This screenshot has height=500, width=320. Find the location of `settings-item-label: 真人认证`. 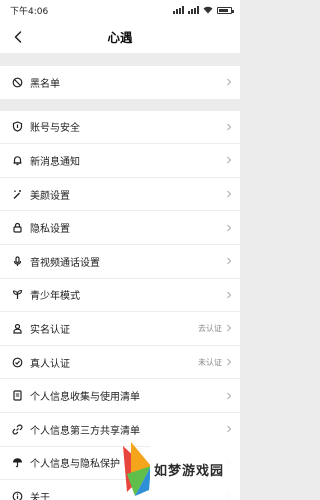

settings-item-label: 真人认证 is located at coordinates (50, 364).